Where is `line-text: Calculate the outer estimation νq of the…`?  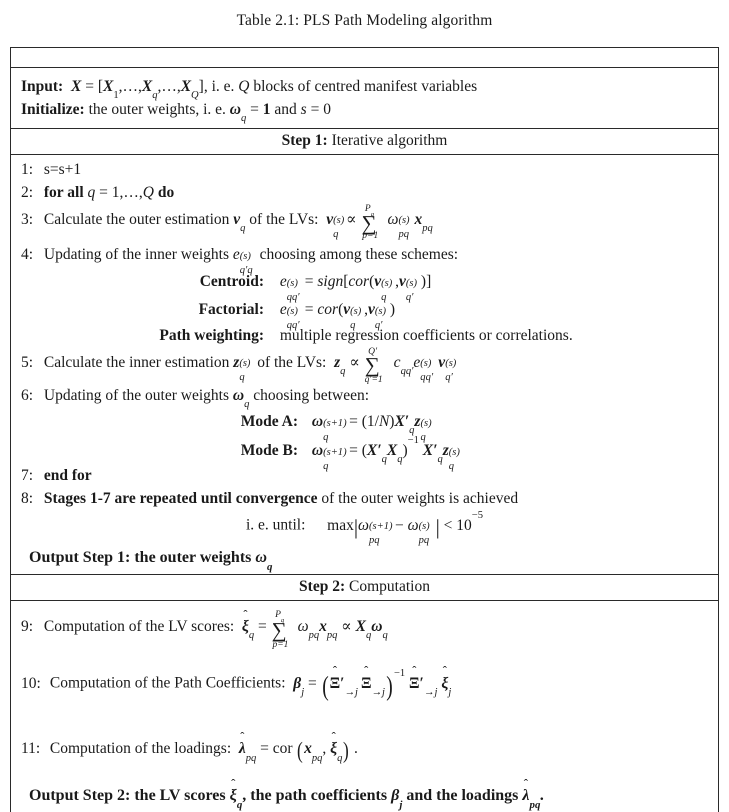
line-text: Calculate the outer estimation νq of the… is located at coordinates (181, 222).